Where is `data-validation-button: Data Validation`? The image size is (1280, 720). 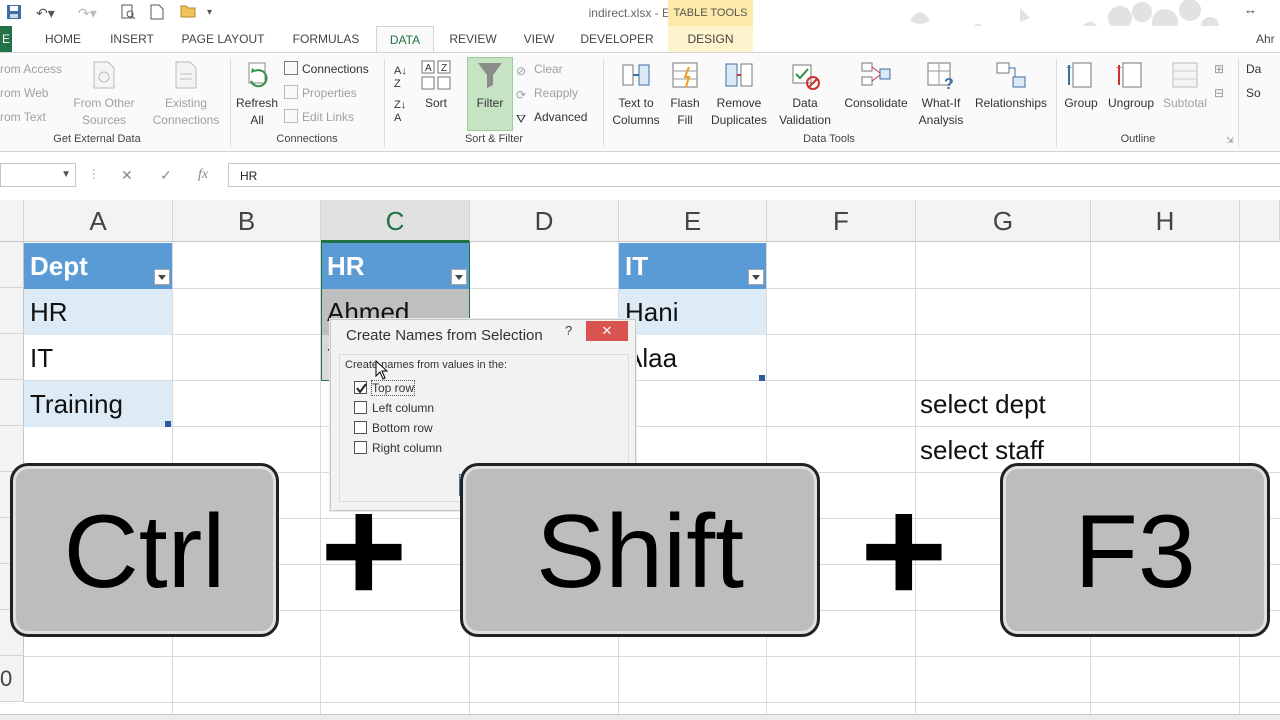 data-validation-button: Data Validation is located at coordinates (805, 94).